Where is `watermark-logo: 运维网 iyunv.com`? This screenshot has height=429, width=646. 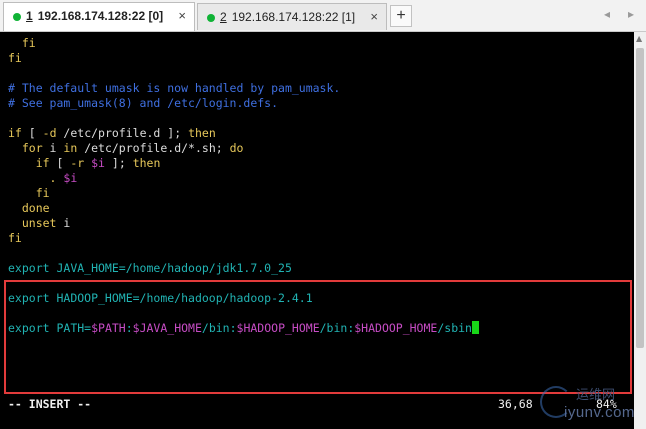
watermark-logo: 运维网 iyunv.com is located at coordinates (592, 406).